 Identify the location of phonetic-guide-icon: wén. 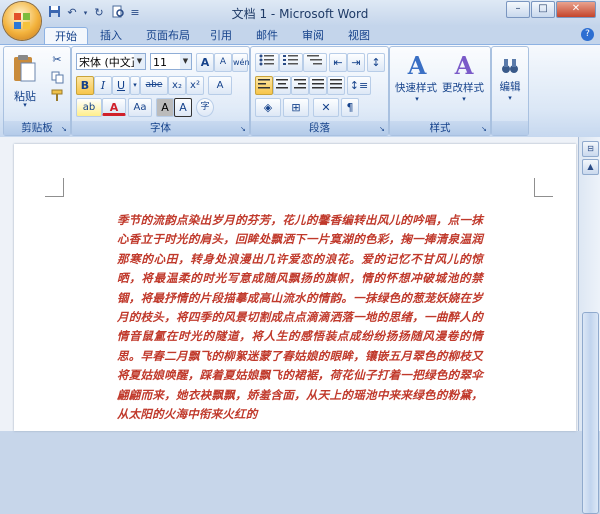
(241, 62).